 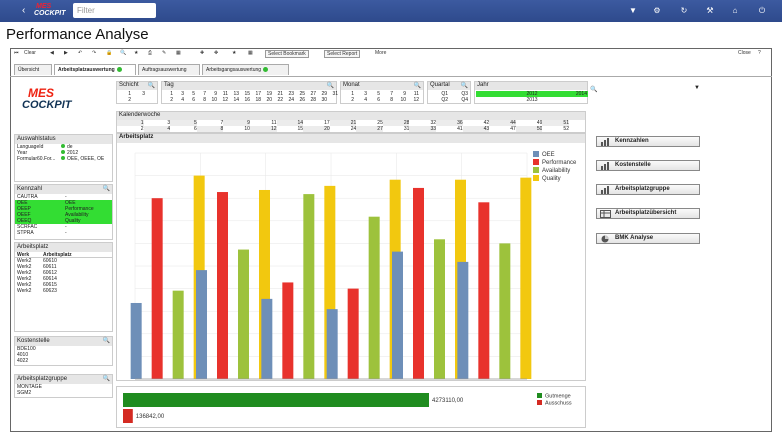 I want to click on bar-gutmenge, so click(x=276, y=400).